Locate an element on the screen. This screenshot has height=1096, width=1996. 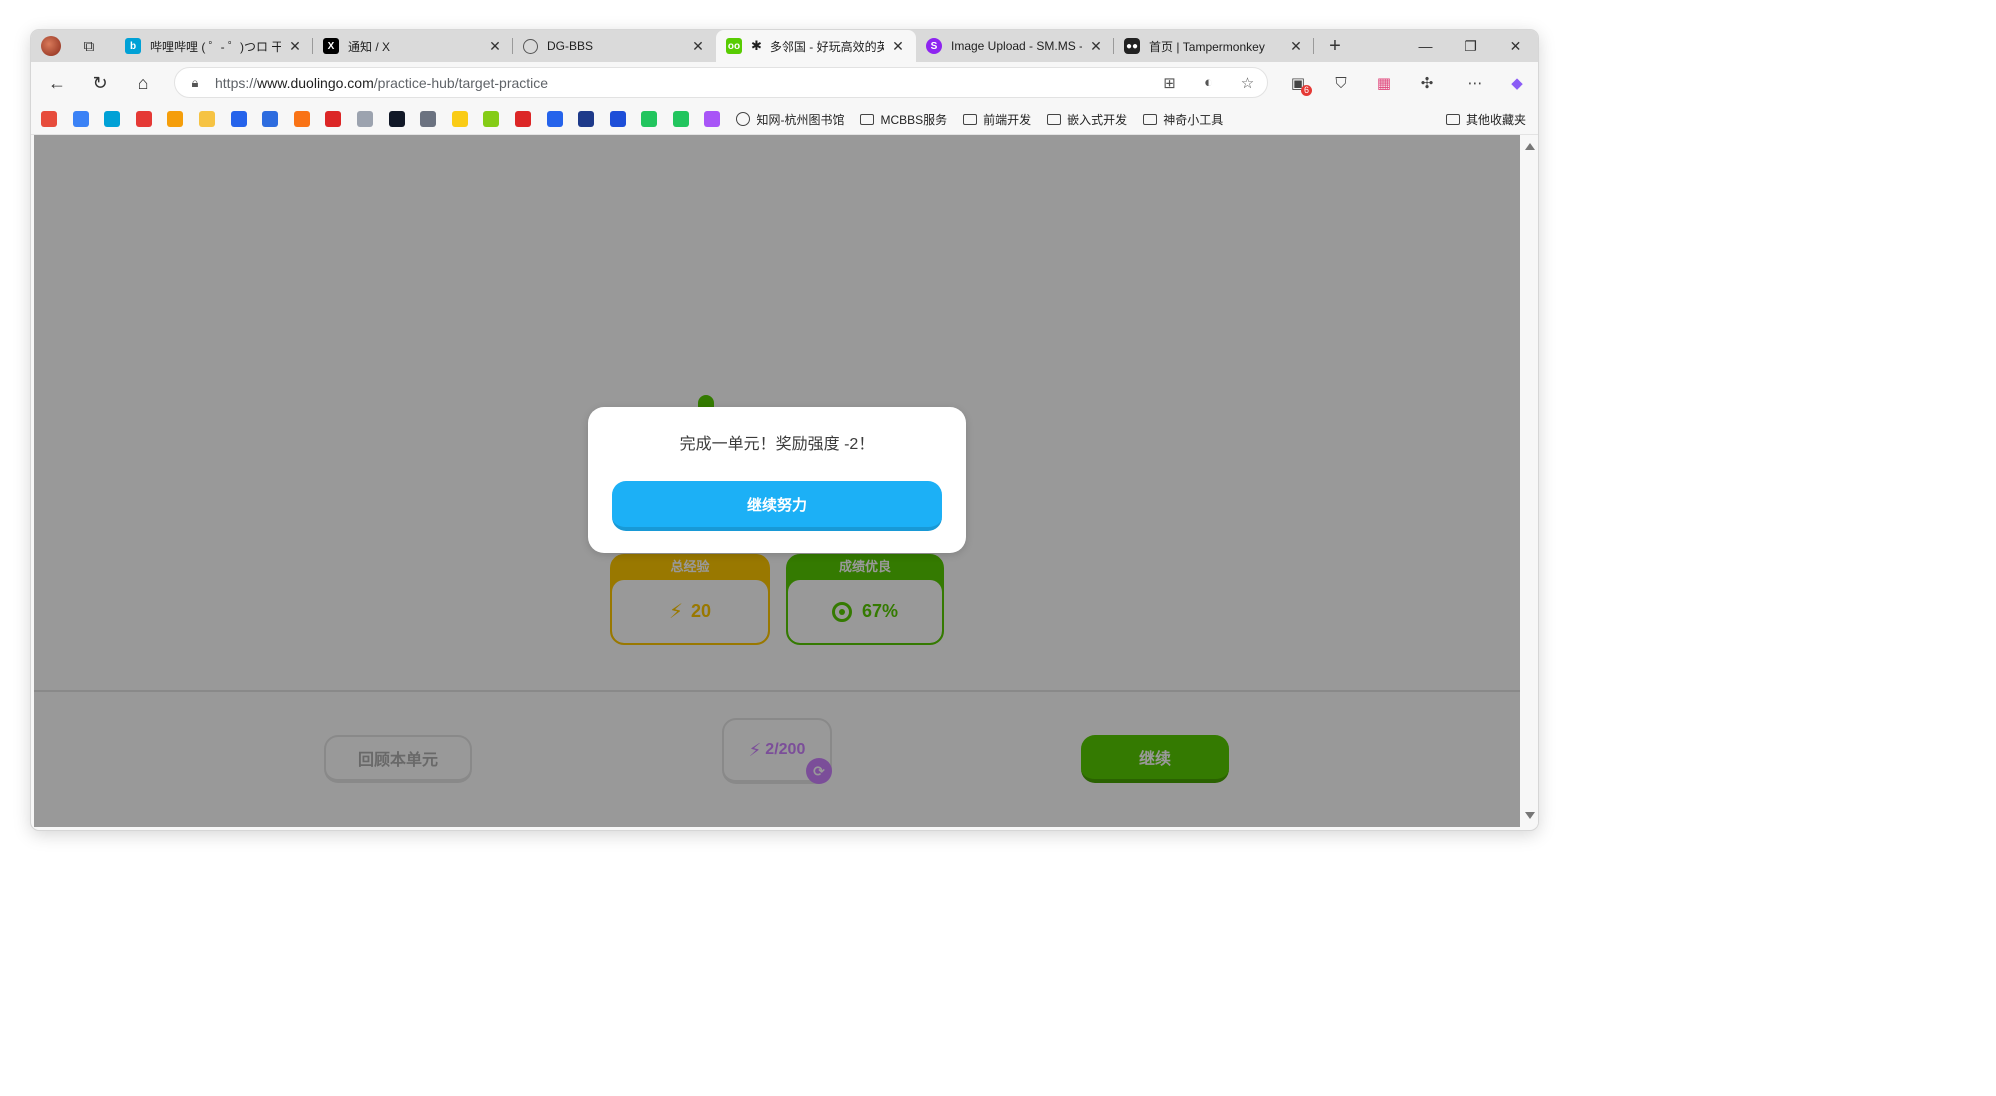
bookmark-folder-frontend: 前端开发 is located at coordinates (997, 119).